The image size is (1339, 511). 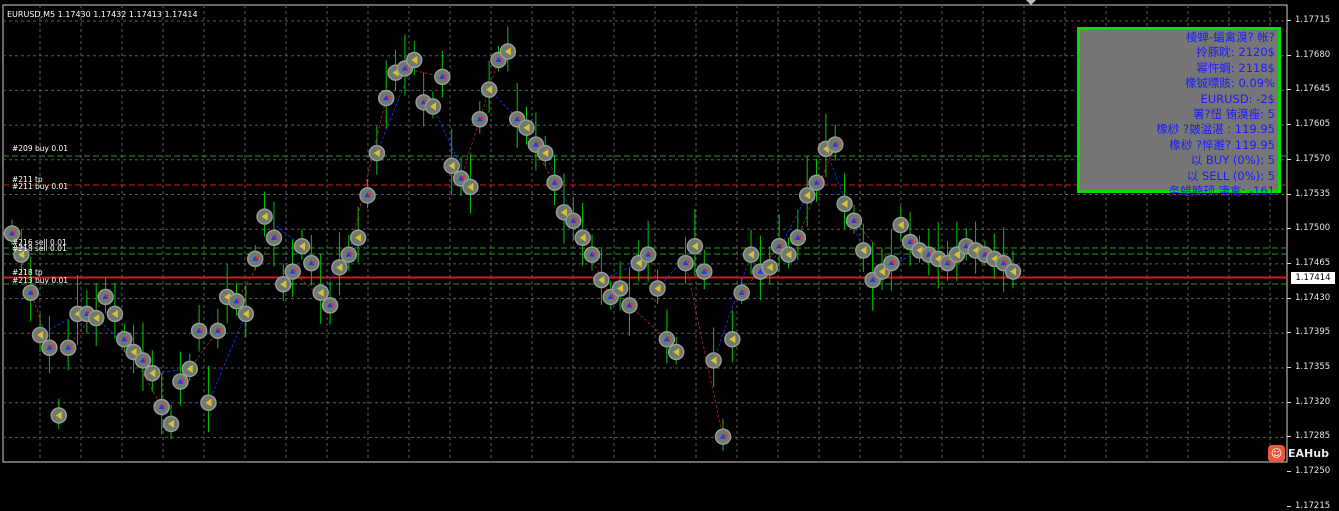 I want to click on info-line: 橡桫 ?悴邂? 119.95, so click(x=1222, y=144).